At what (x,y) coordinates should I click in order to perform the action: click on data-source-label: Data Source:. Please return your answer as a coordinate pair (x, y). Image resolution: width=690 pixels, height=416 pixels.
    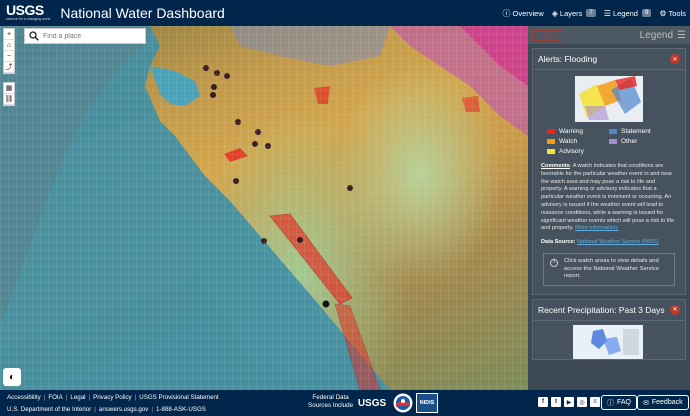
    Looking at the image, I should click on (558, 242).